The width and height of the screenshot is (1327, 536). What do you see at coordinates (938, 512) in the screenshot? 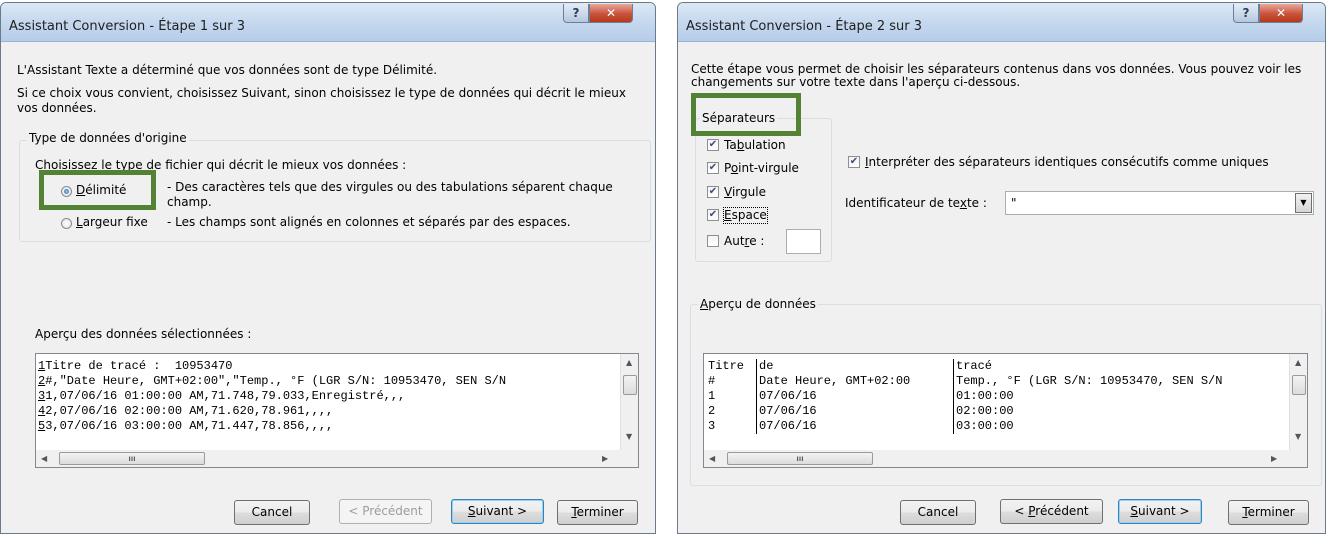
I see `step2-cancel-button: Cancel` at bounding box center [938, 512].